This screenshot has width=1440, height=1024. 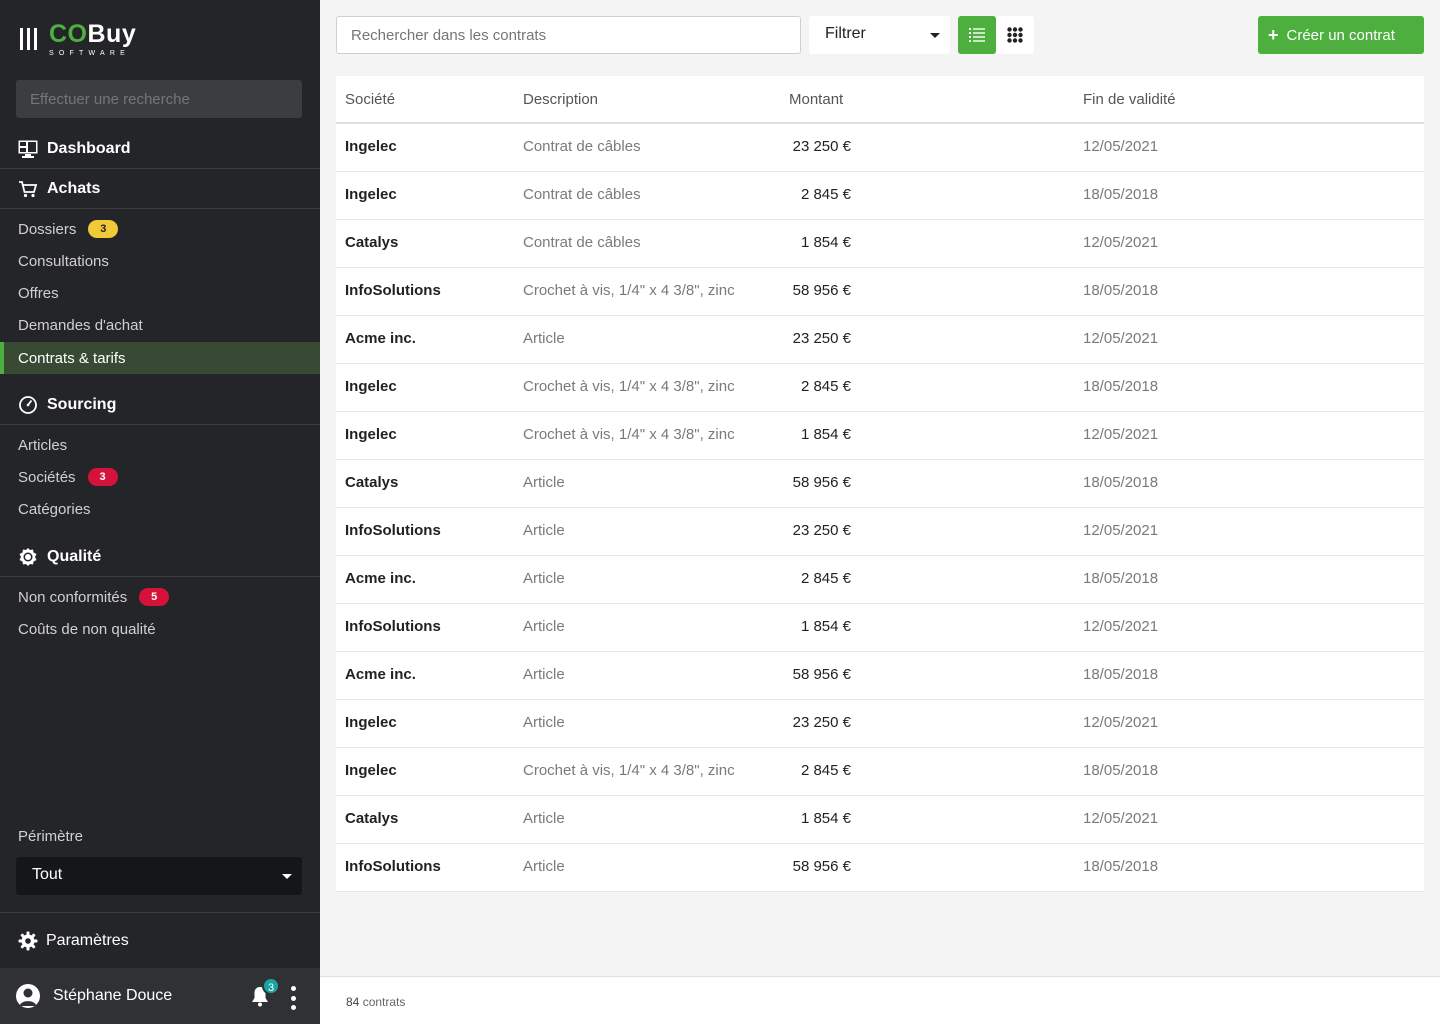 I want to click on table-row: Catalys Article 58 956 € 18/05/2018, so click(x=880, y=484).